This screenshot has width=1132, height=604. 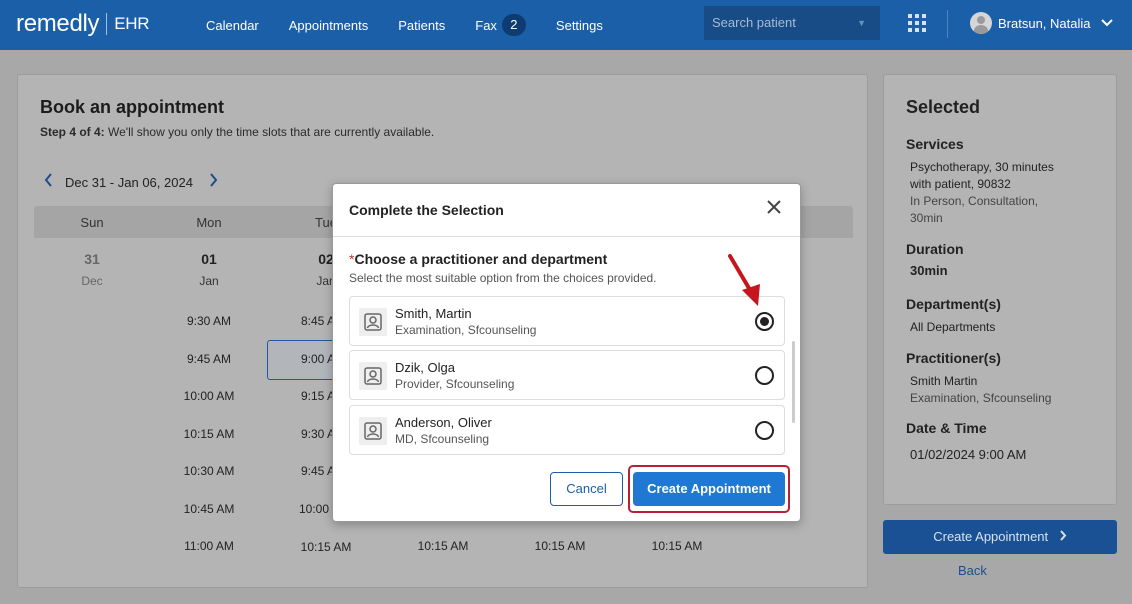 What do you see at coordinates (944, 381) in the screenshot?
I see `practitioner-name: Smith Martin` at bounding box center [944, 381].